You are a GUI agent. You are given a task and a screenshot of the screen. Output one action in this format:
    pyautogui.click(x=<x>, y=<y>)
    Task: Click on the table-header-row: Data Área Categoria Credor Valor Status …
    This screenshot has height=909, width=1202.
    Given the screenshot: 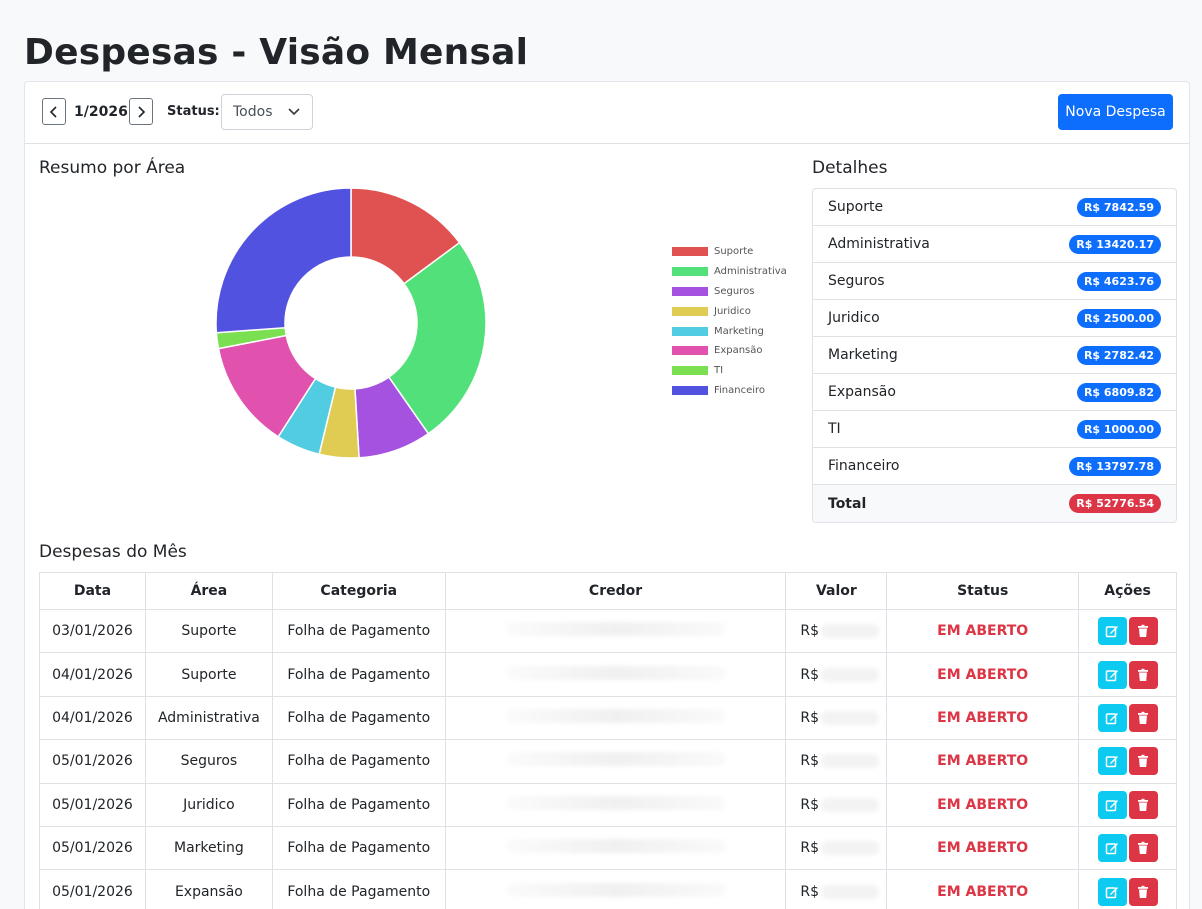 What is the action you would take?
    pyautogui.click(x=608, y=591)
    